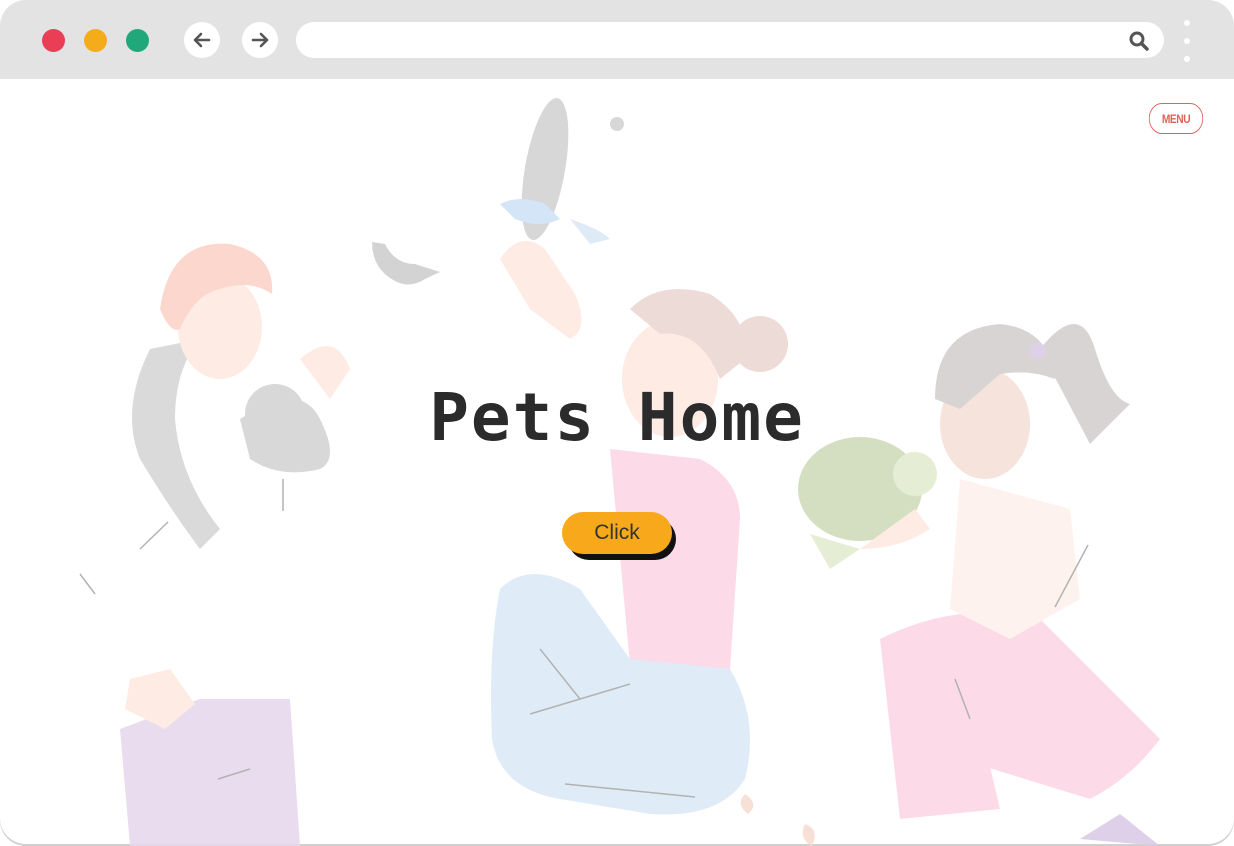 This screenshot has height=846, width=1234. Describe the element at coordinates (1187, 41) in the screenshot. I see `kebab-menu-icon` at that location.